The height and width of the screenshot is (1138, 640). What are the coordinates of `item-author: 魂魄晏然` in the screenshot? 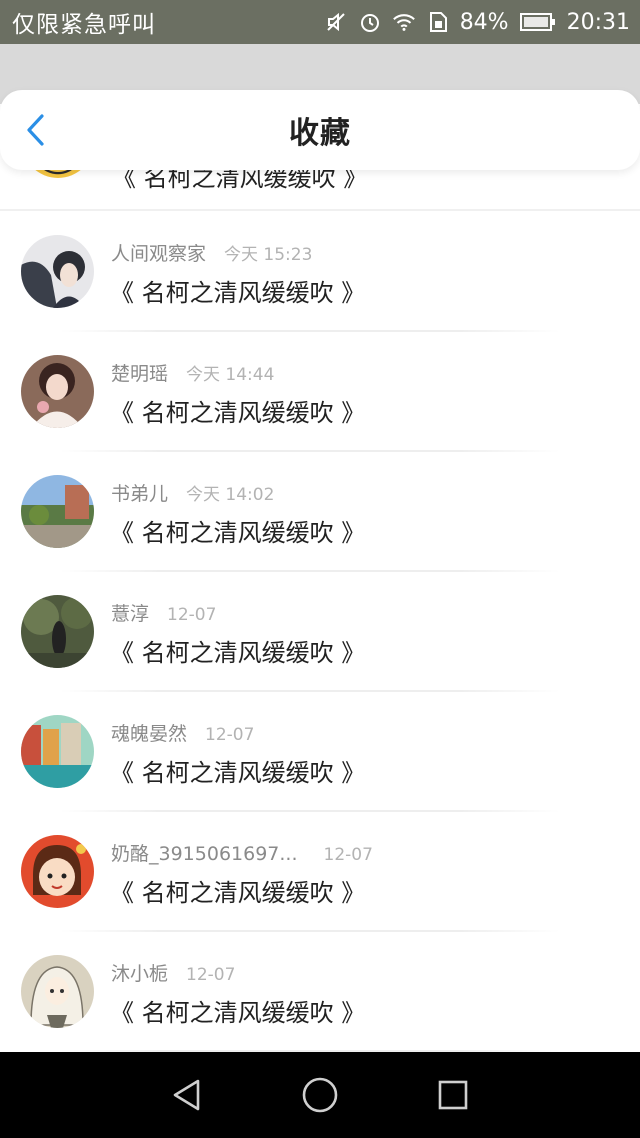 It's located at (149, 732).